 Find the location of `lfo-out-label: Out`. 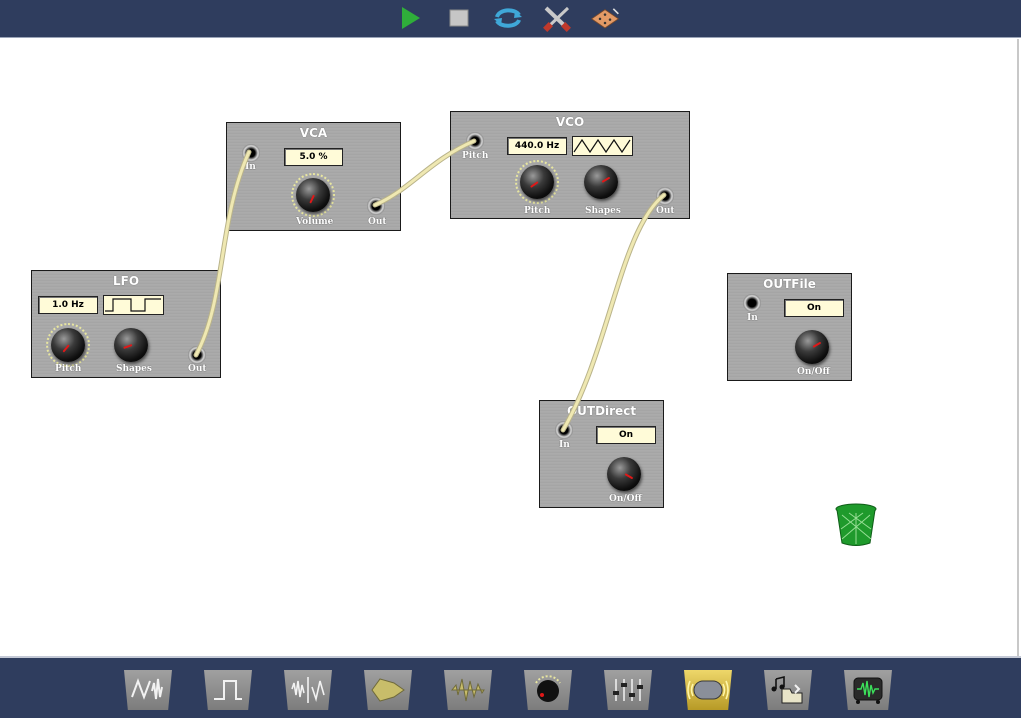

lfo-out-label: Out is located at coordinates (197, 369).